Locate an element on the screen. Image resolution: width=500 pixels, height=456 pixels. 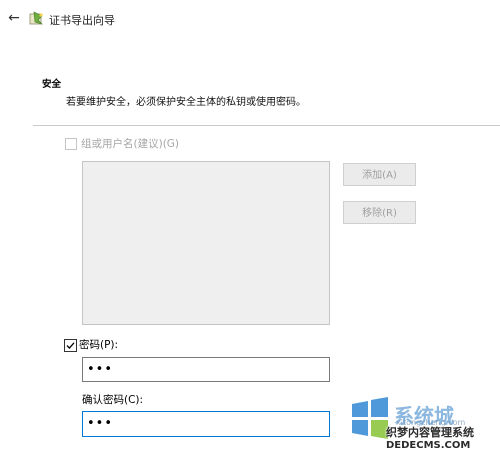
password-checkbox is located at coordinates (70, 345).